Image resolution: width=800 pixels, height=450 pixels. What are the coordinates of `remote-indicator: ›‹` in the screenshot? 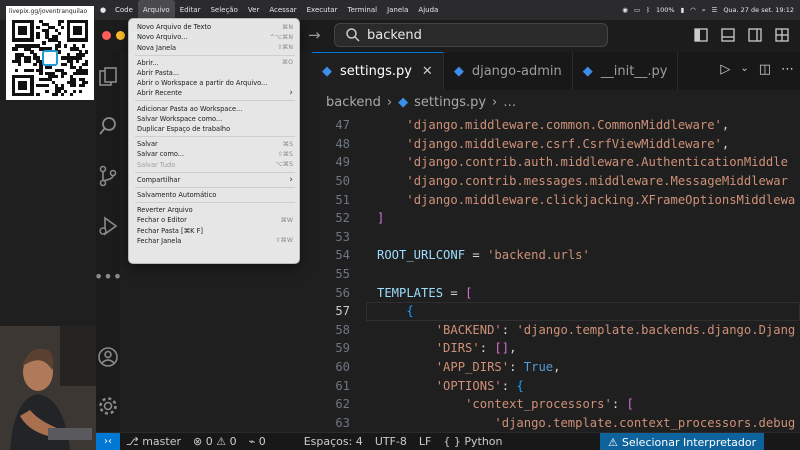 It's located at (108, 441).